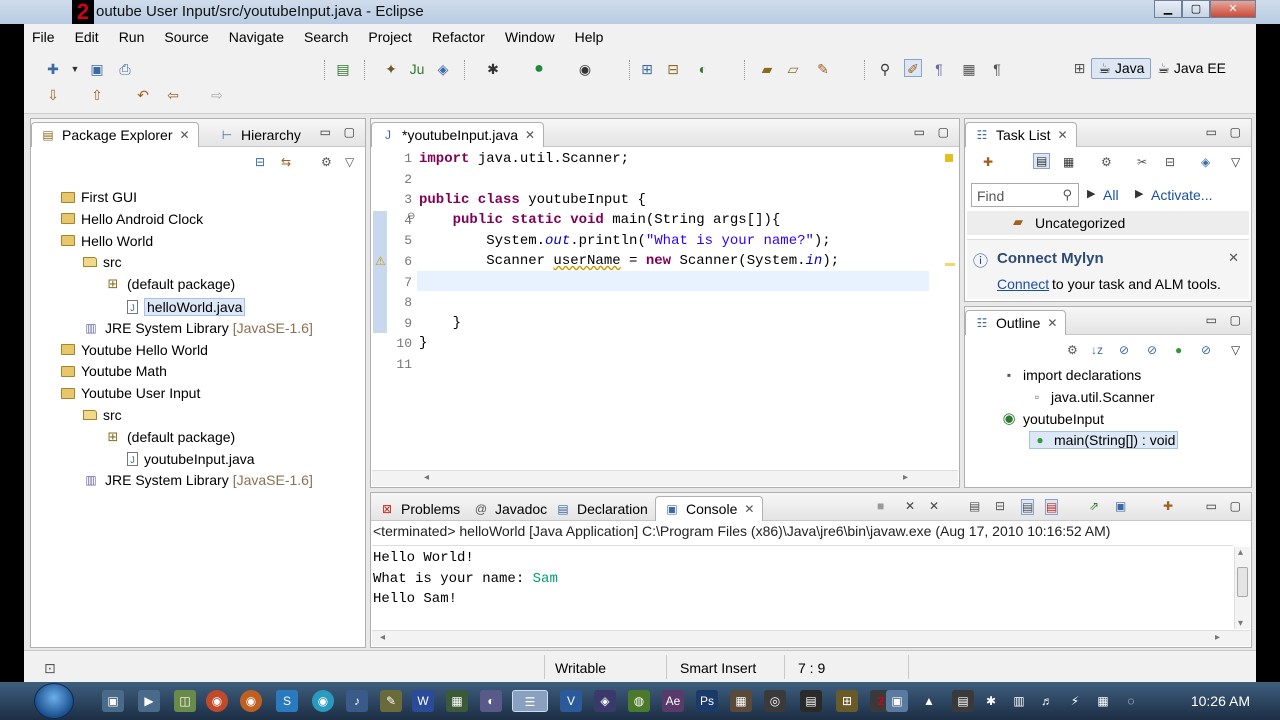  What do you see at coordinates (1242, 582) in the screenshot?
I see `scroll-thumb` at bounding box center [1242, 582].